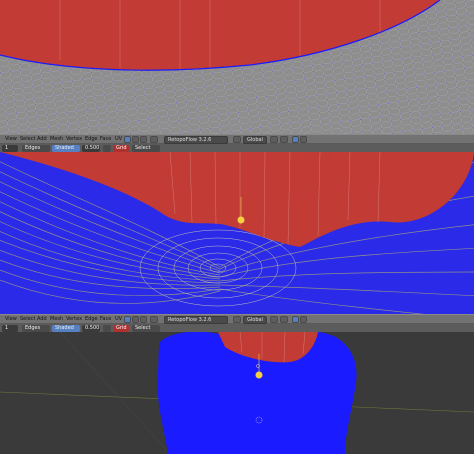 This screenshot has height=454, width=474. I want to click on menu-add-2: Add, so click(42, 319).